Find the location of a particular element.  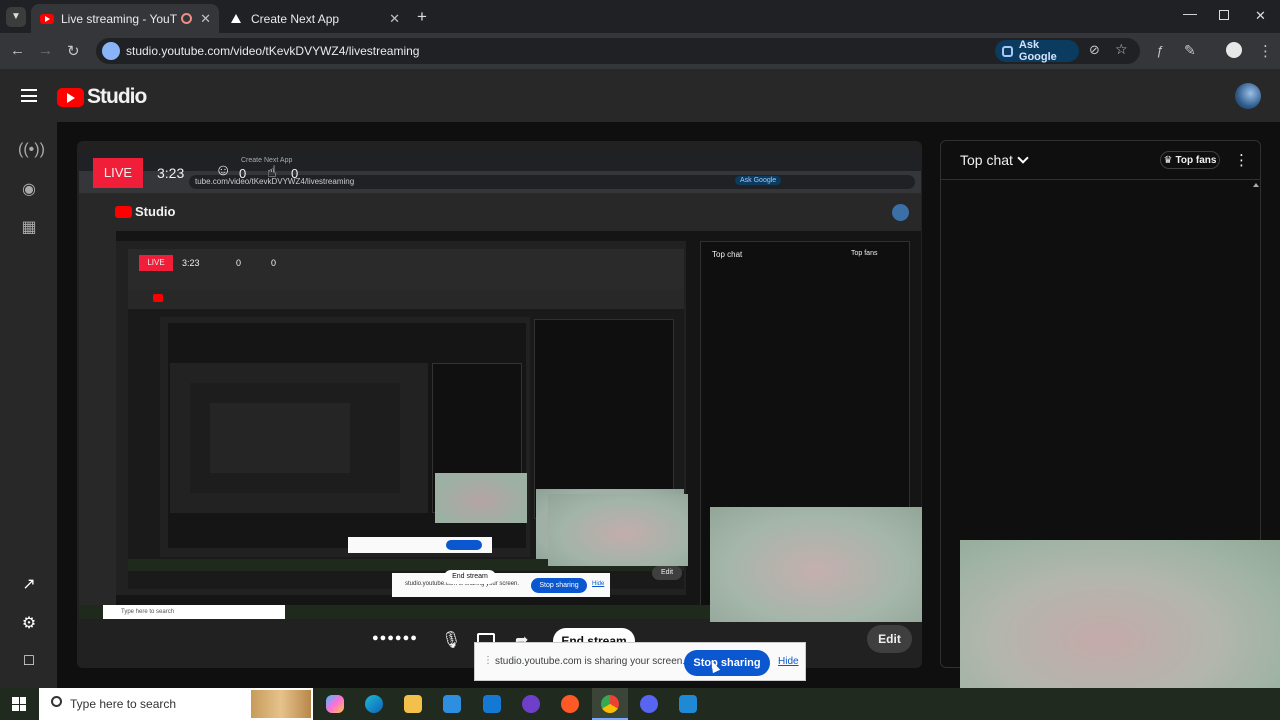

youtube-logo-icon is located at coordinates (70, 97).